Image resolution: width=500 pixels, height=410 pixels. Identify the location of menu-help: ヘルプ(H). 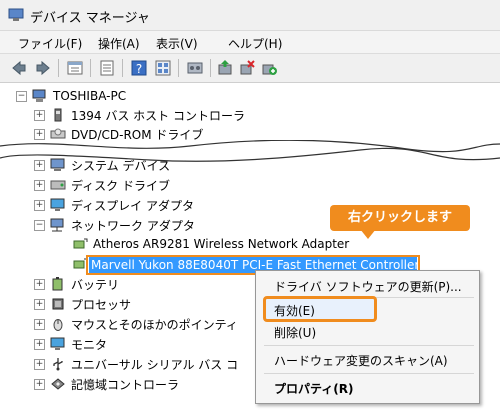
(255, 43).